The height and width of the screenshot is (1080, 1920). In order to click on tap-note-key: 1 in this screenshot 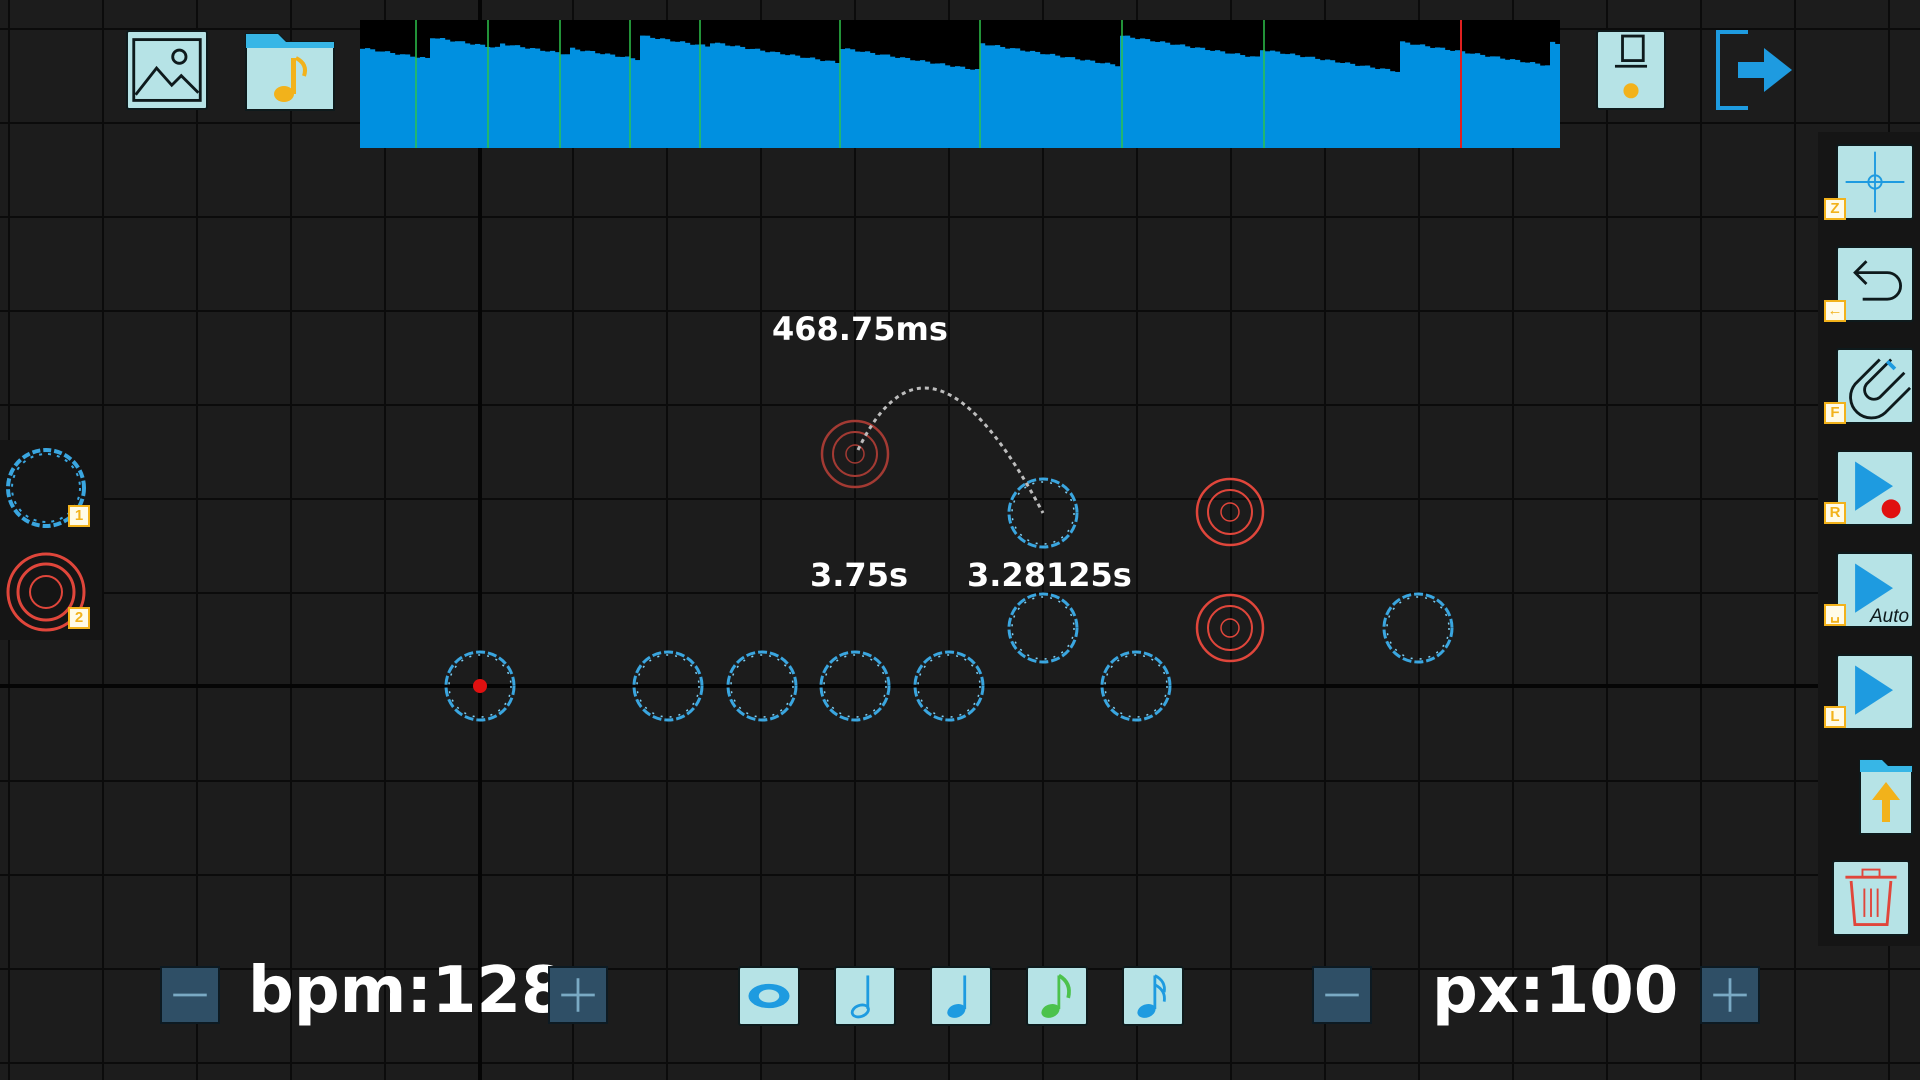, I will do `click(79, 516)`.